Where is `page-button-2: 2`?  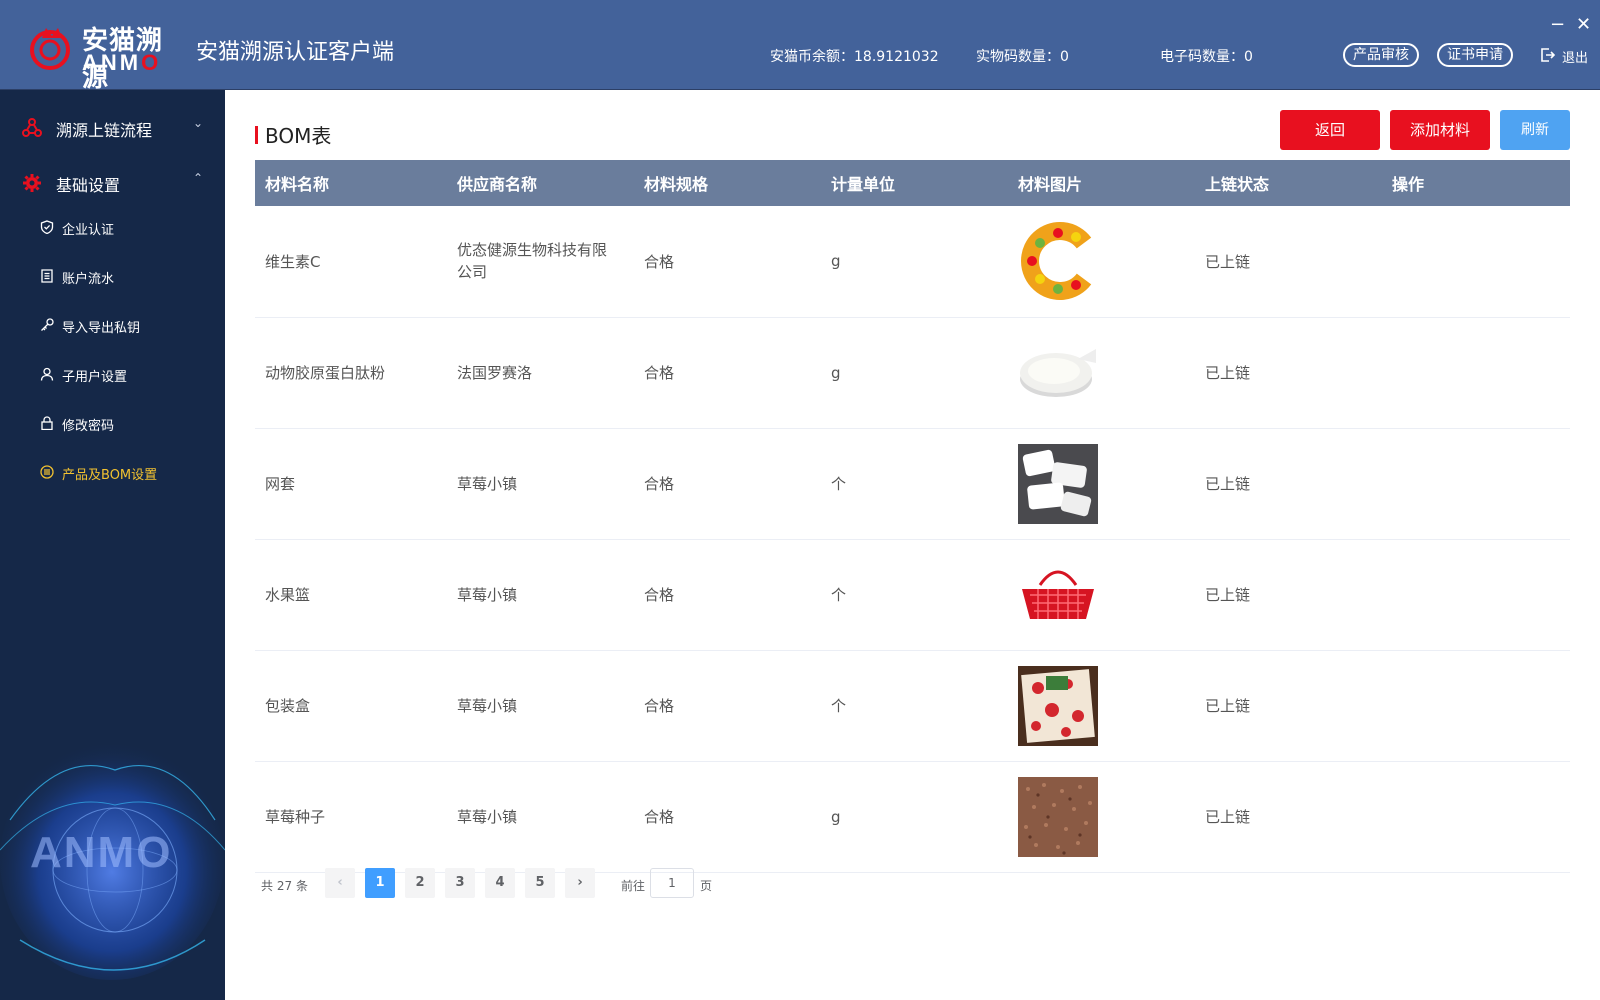 page-button-2: 2 is located at coordinates (420, 883).